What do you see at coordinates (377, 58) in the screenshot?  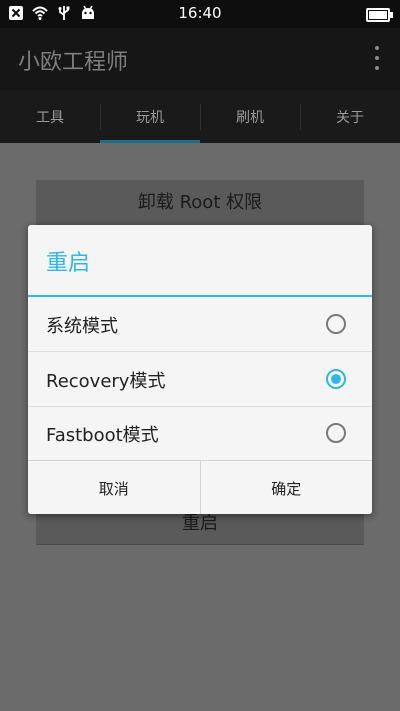 I see `overflow-menu-icon` at bounding box center [377, 58].